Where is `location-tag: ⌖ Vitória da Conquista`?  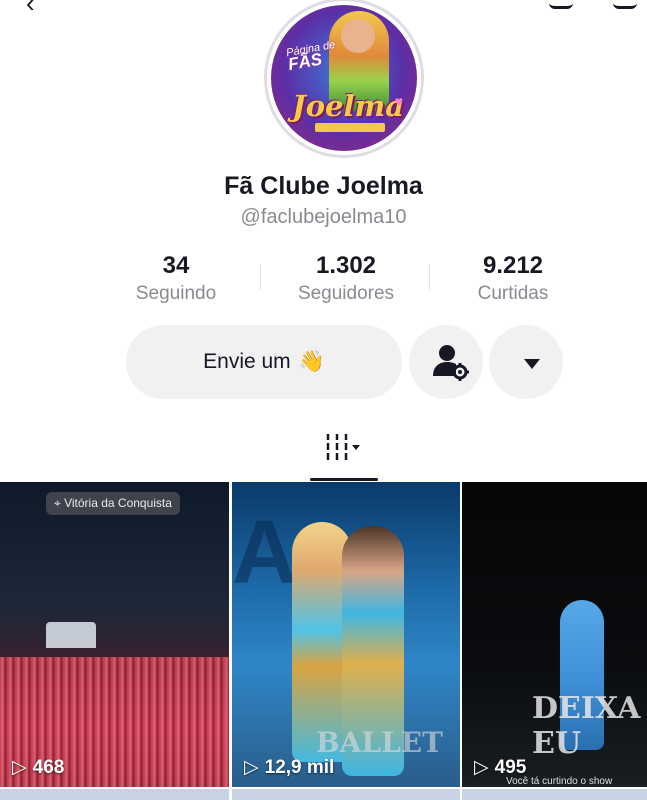 location-tag: ⌖ Vitória da Conquista is located at coordinates (113, 503).